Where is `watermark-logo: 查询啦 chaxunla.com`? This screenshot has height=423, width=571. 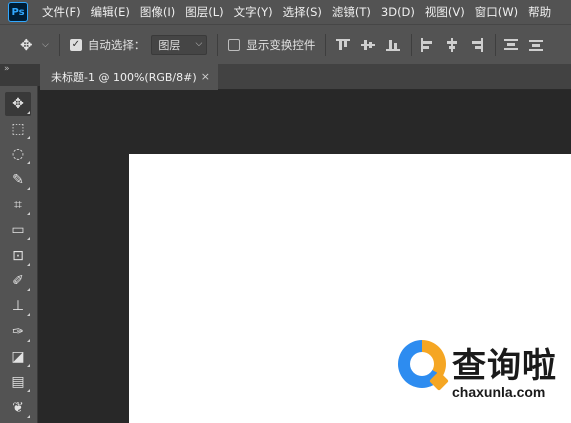 watermark-logo: 查询啦 chaxunla.com is located at coordinates (481, 372).